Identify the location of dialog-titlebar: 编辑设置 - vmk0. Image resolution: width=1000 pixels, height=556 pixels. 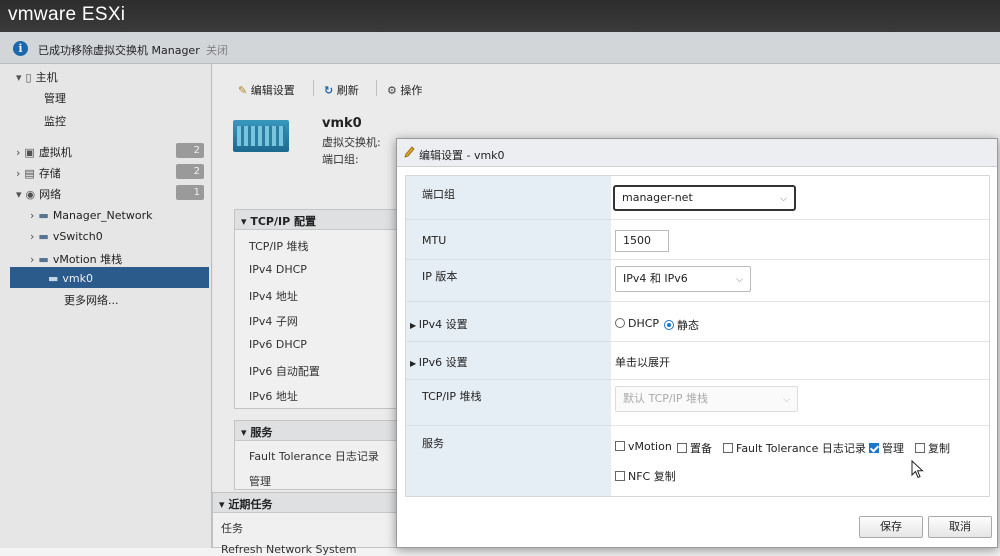
(697, 153).